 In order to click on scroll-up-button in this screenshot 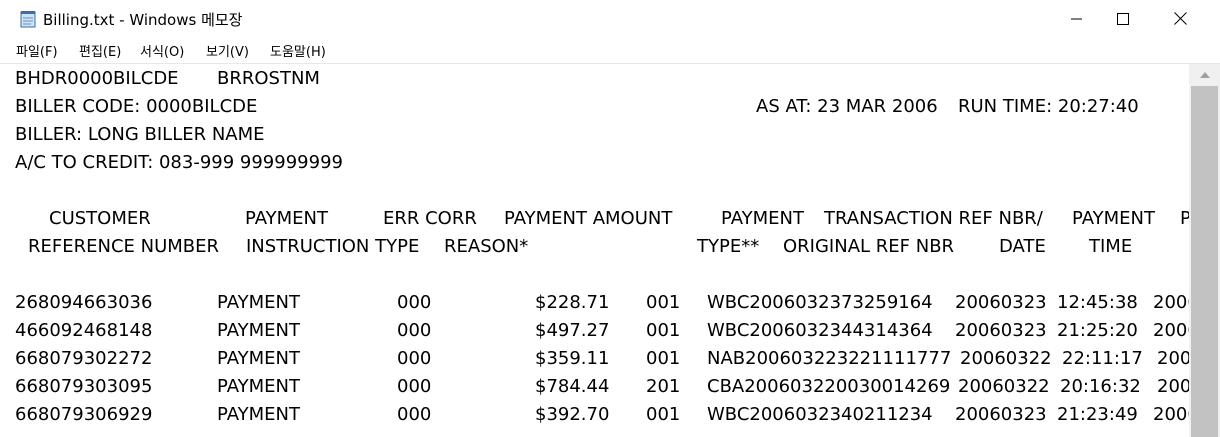, I will do `click(1204, 75)`.